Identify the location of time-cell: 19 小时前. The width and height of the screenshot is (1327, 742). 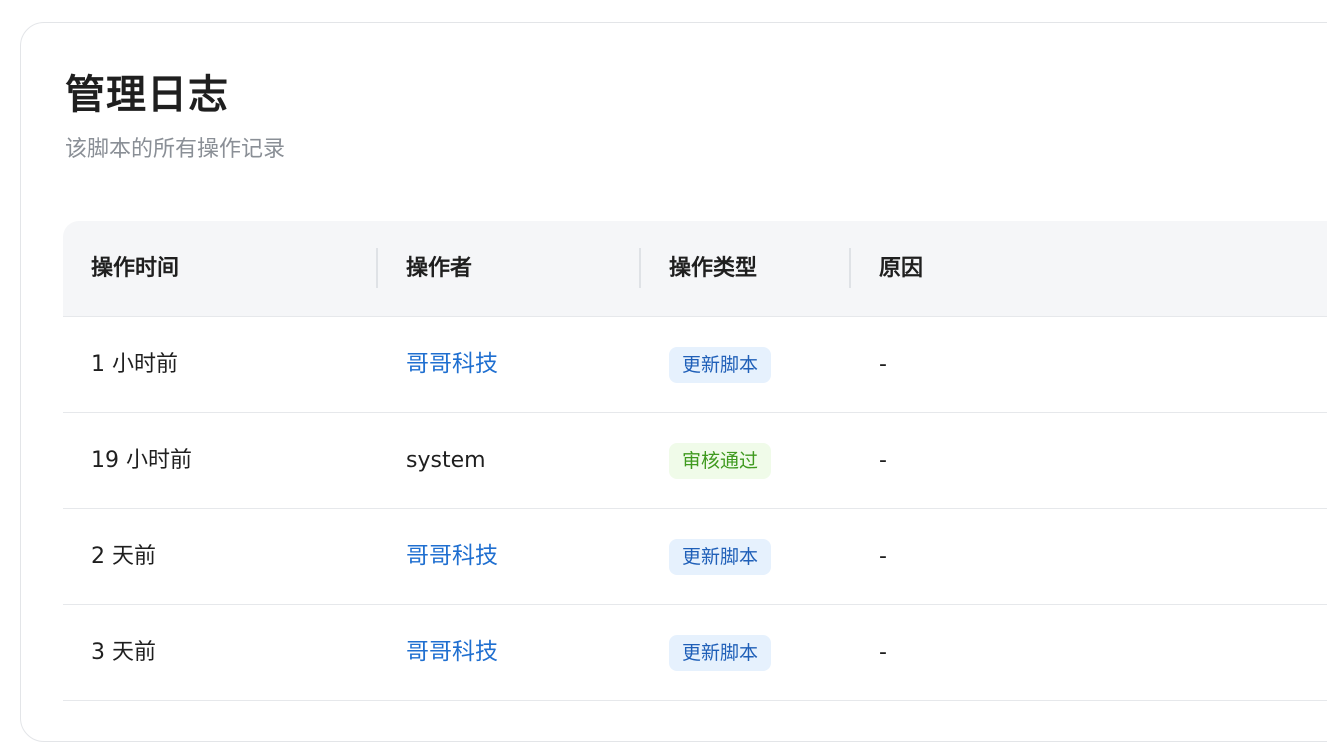
(141, 460).